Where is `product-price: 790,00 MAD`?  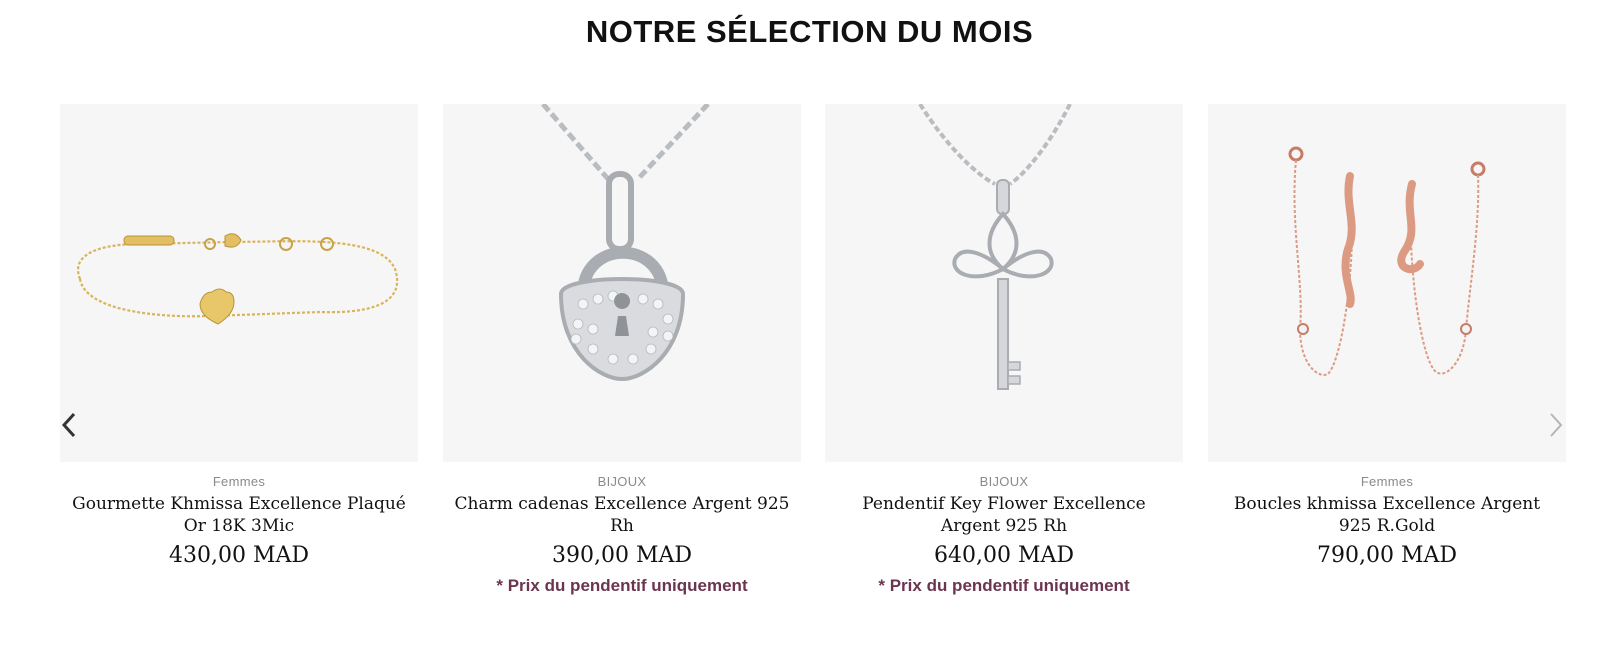
product-price: 790,00 MAD is located at coordinates (1387, 555).